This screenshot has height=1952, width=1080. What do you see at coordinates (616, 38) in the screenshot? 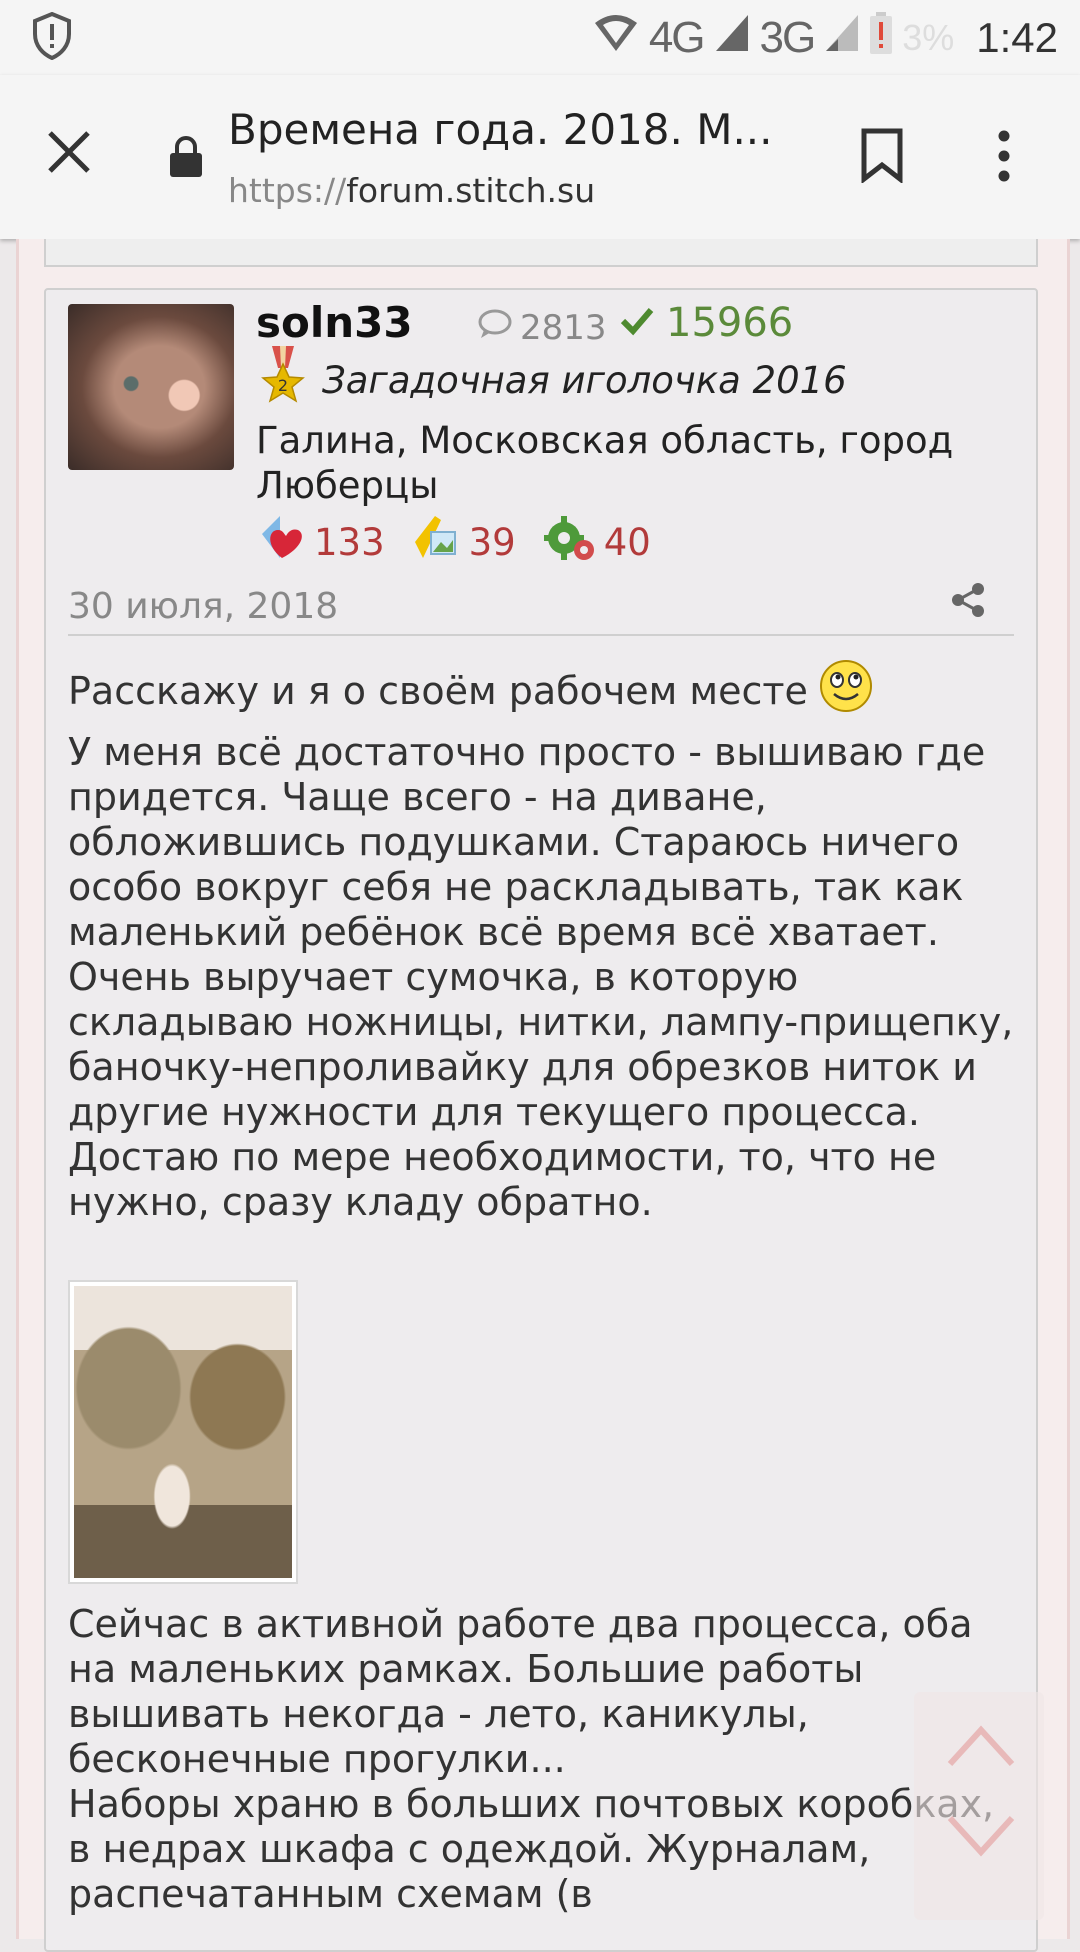
I see `wifi-icon` at bounding box center [616, 38].